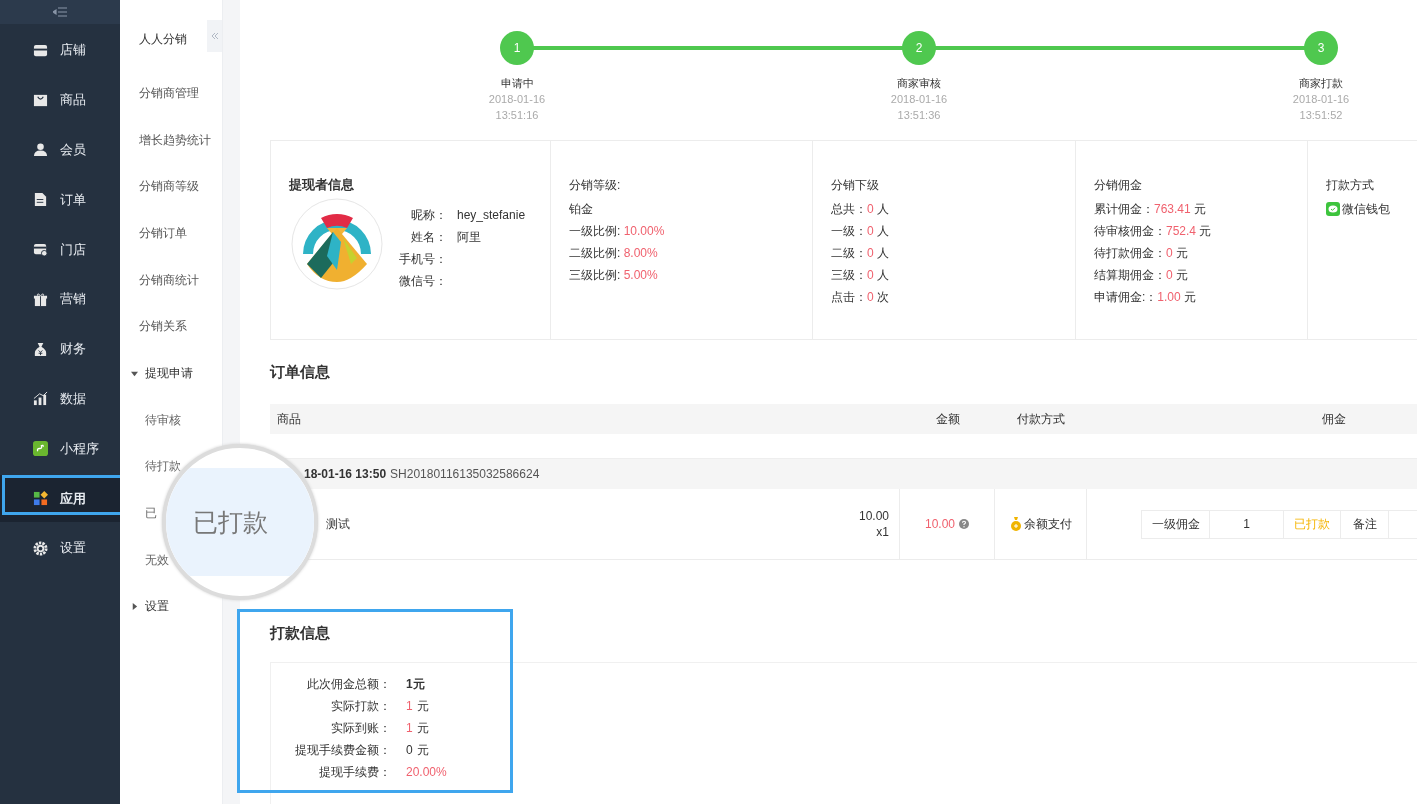  What do you see at coordinates (1130, 253) in the screenshot?
I see `stat-label: 待打款佣金：` at bounding box center [1130, 253].